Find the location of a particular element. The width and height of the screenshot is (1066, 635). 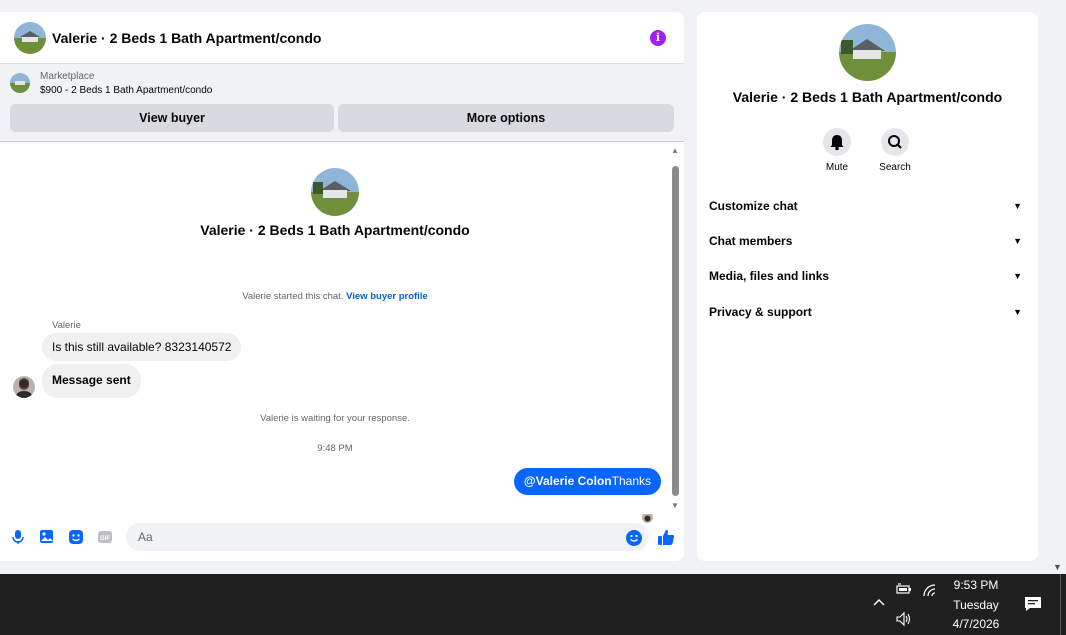

mute-label: Mute is located at coordinates (837, 167).